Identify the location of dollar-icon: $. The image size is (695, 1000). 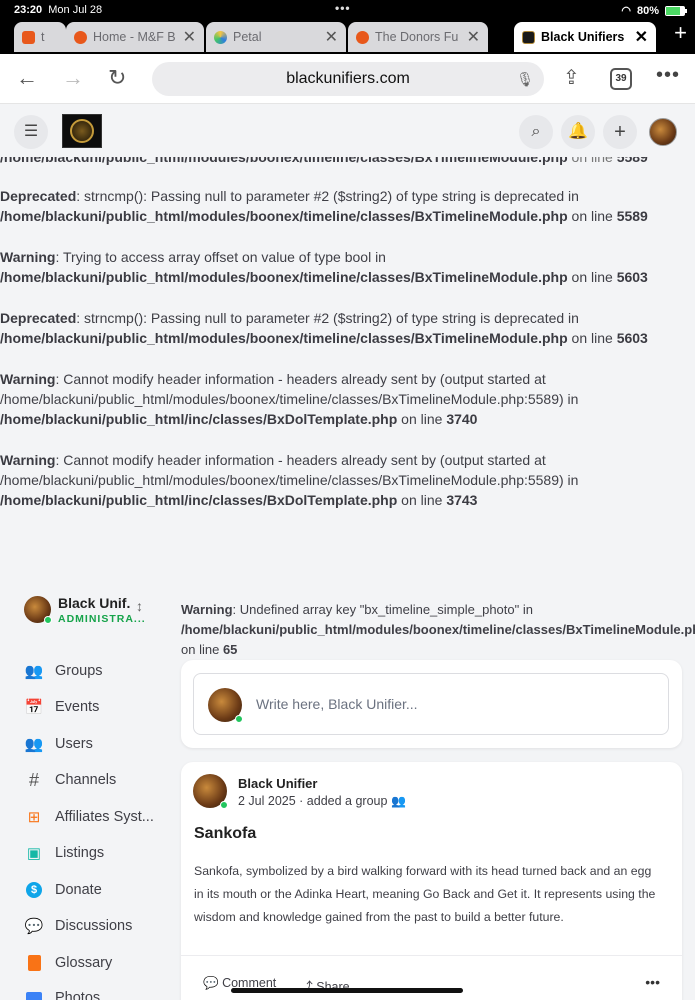
(34, 890).